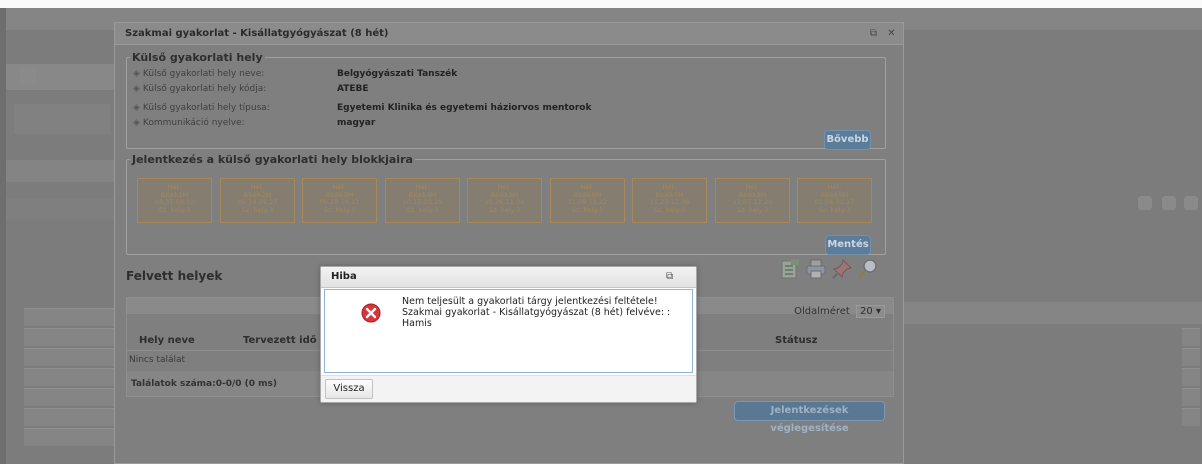 The width and height of the screenshot is (1202, 464). I want to click on block-tile: Hét: Blokk3M 09.28-10.11 Sz. hely:3, so click(339, 200).